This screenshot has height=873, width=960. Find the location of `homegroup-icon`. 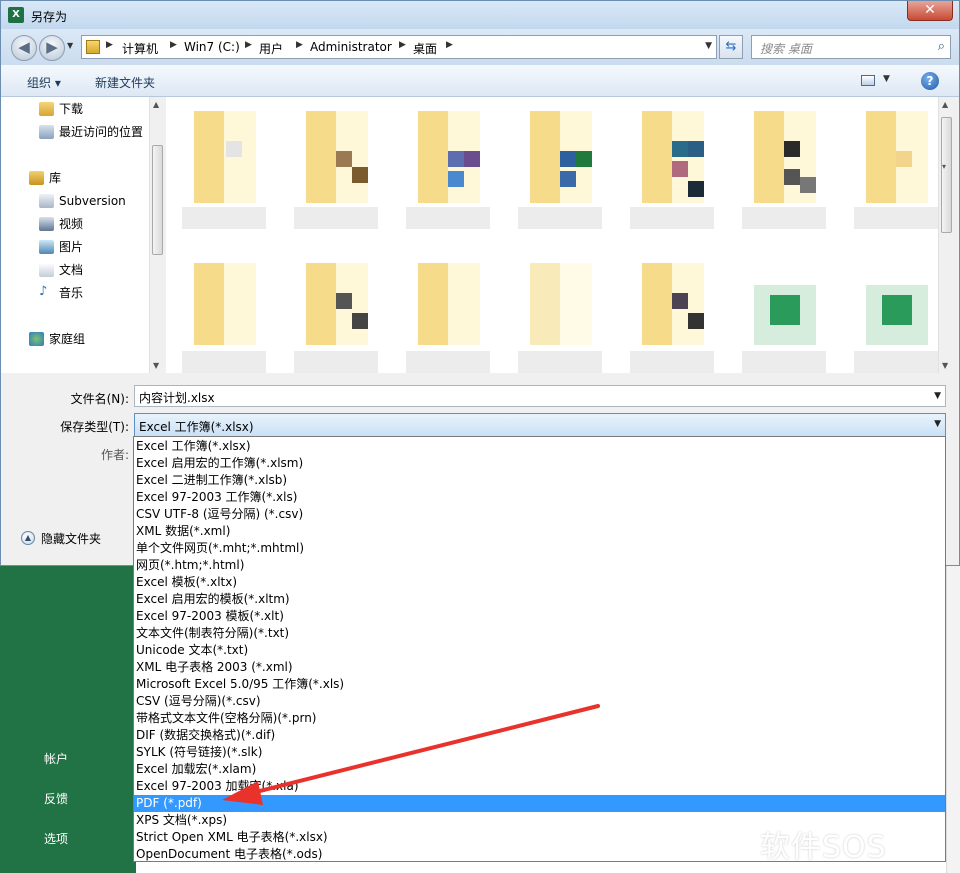

homegroup-icon is located at coordinates (36, 339).